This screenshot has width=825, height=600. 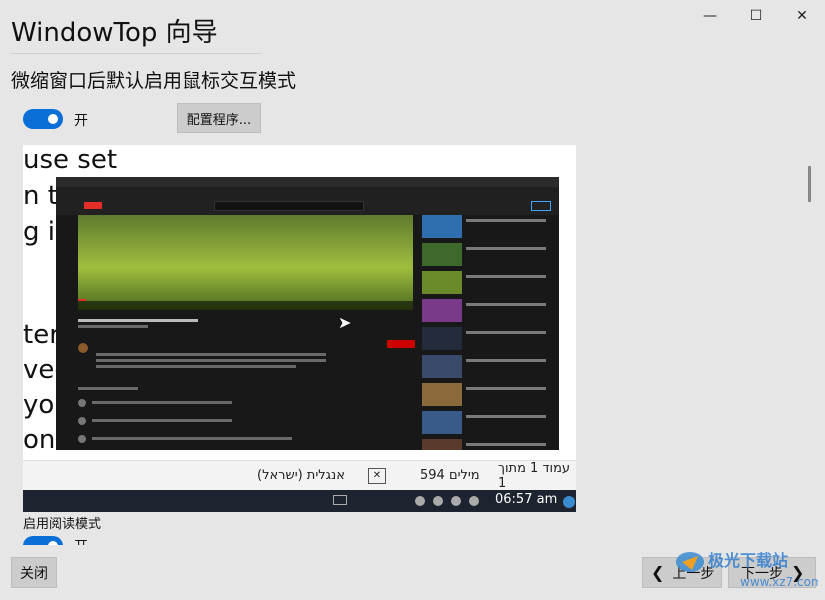 I want to click on maximize-button: ☐, so click(x=756, y=16).